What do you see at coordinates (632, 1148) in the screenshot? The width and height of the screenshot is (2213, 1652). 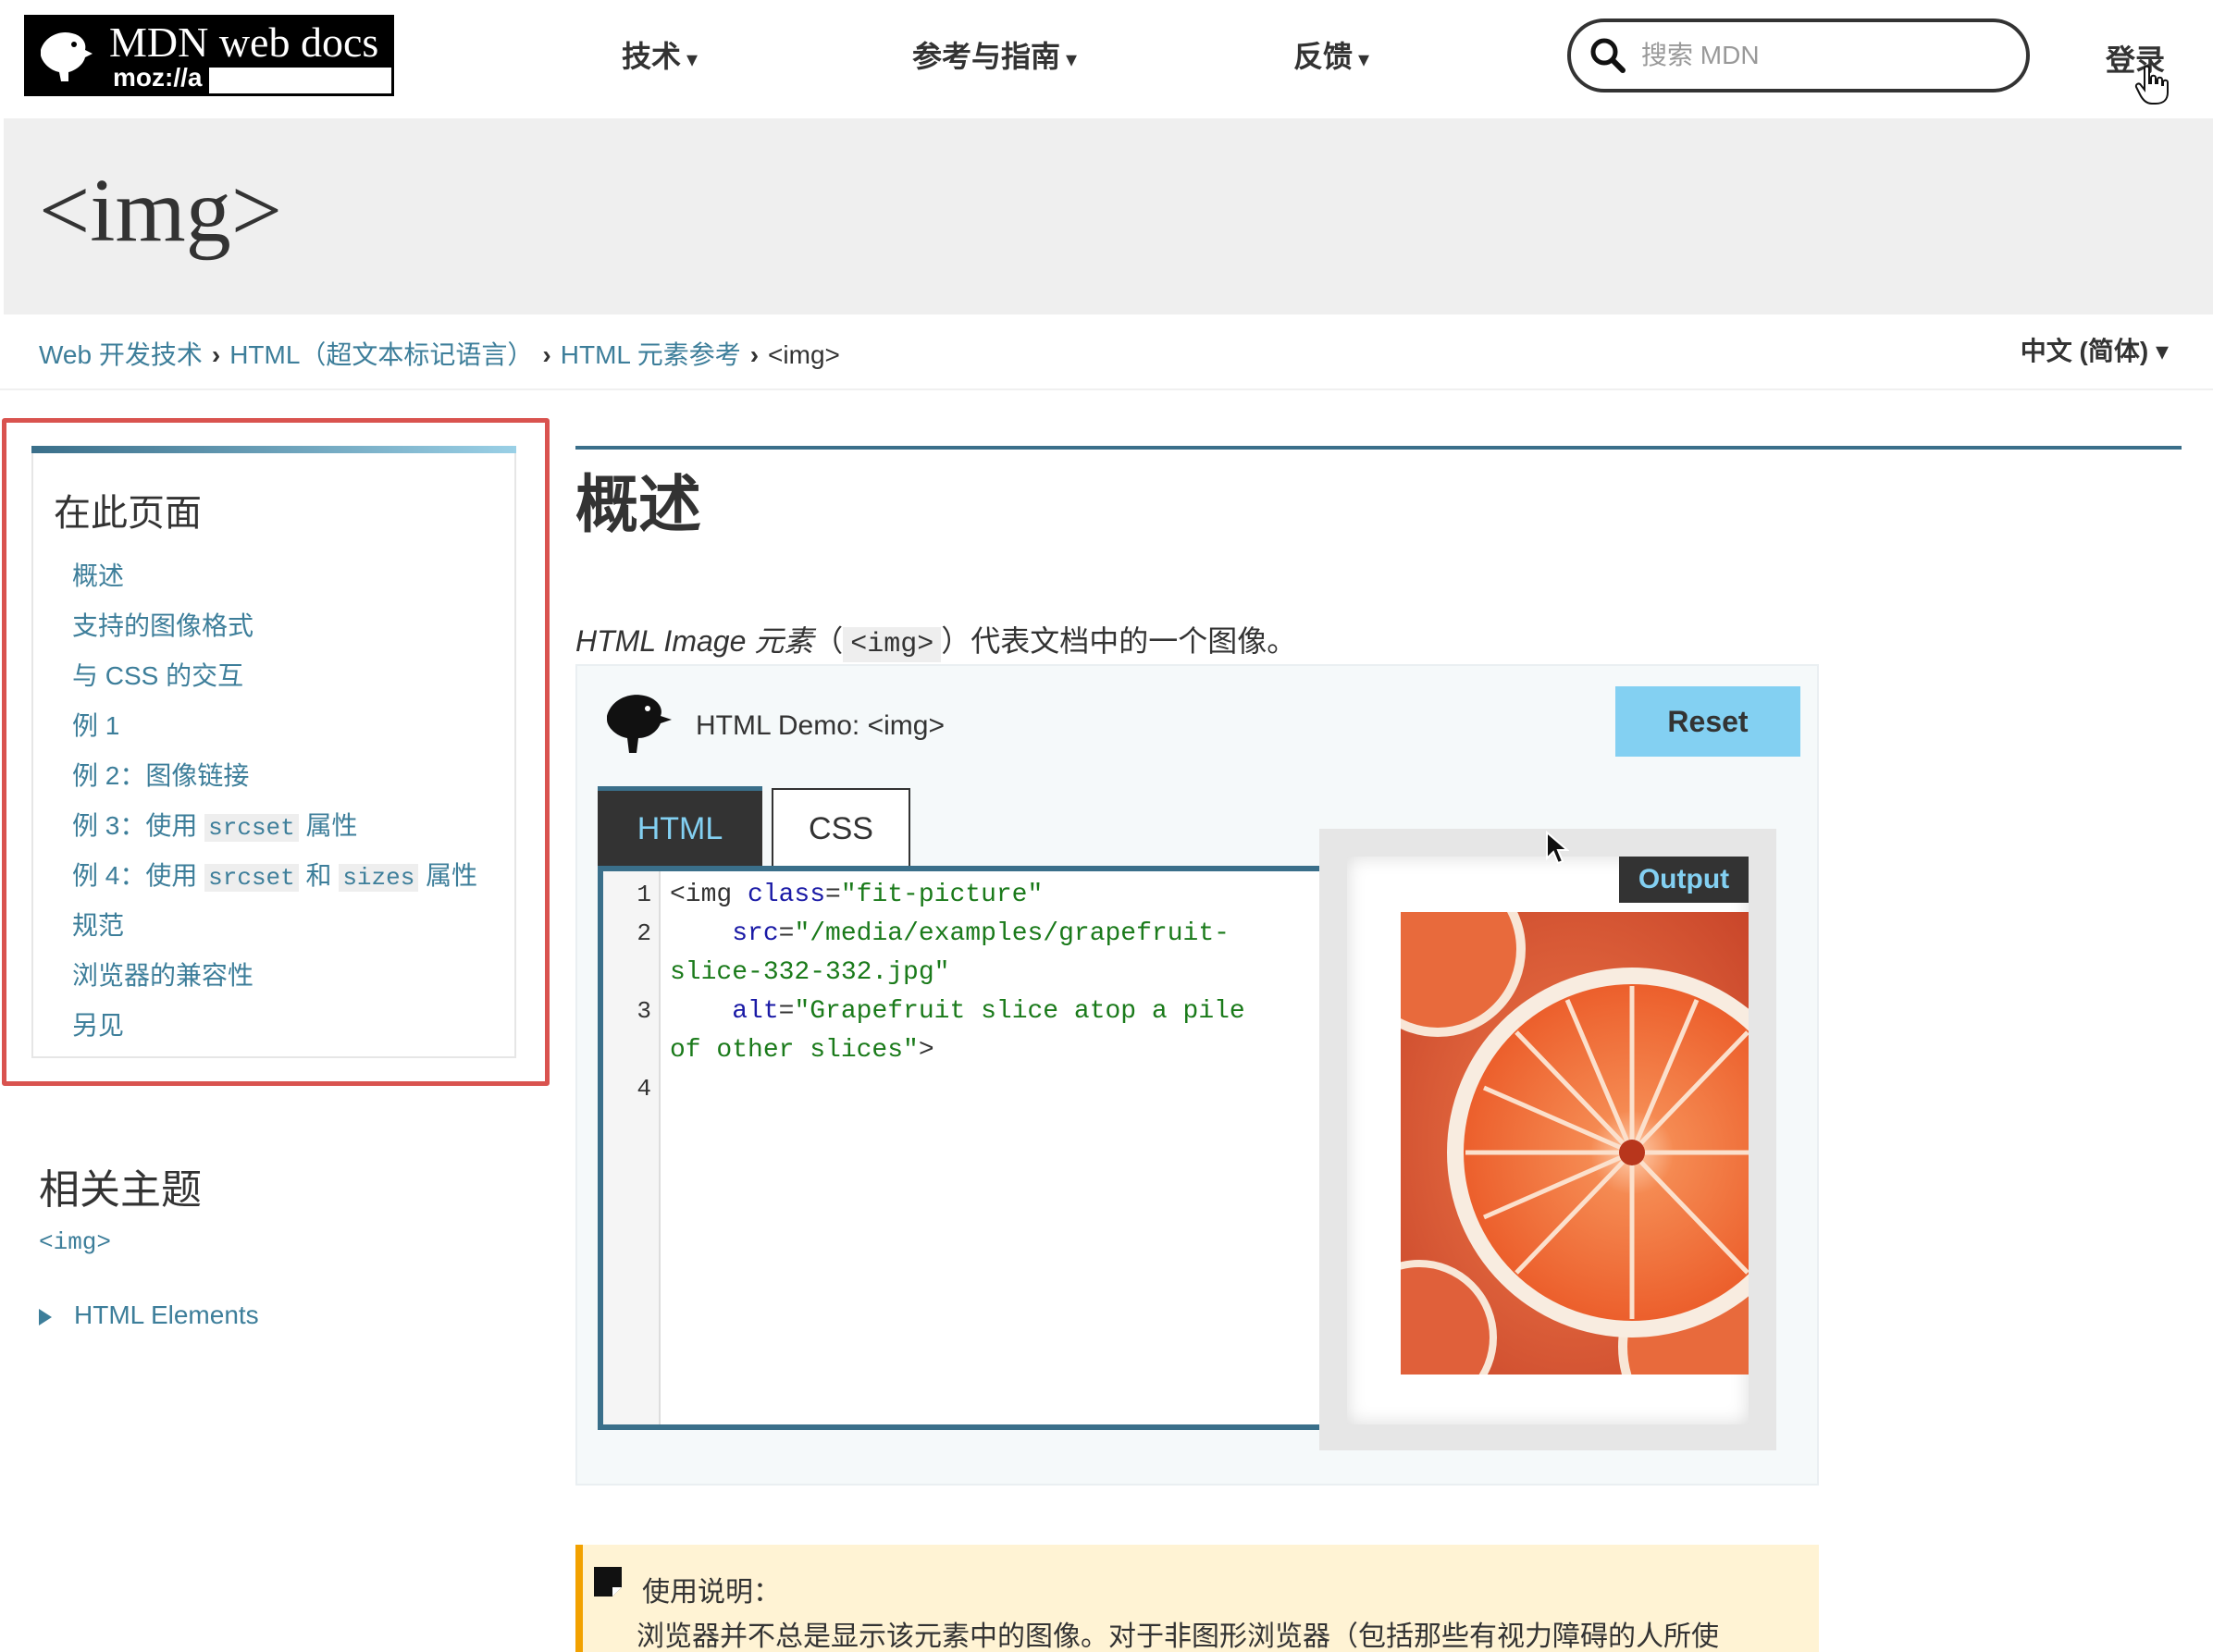 I see `line-number-gutter: 1 2 3 4` at bounding box center [632, 1148].